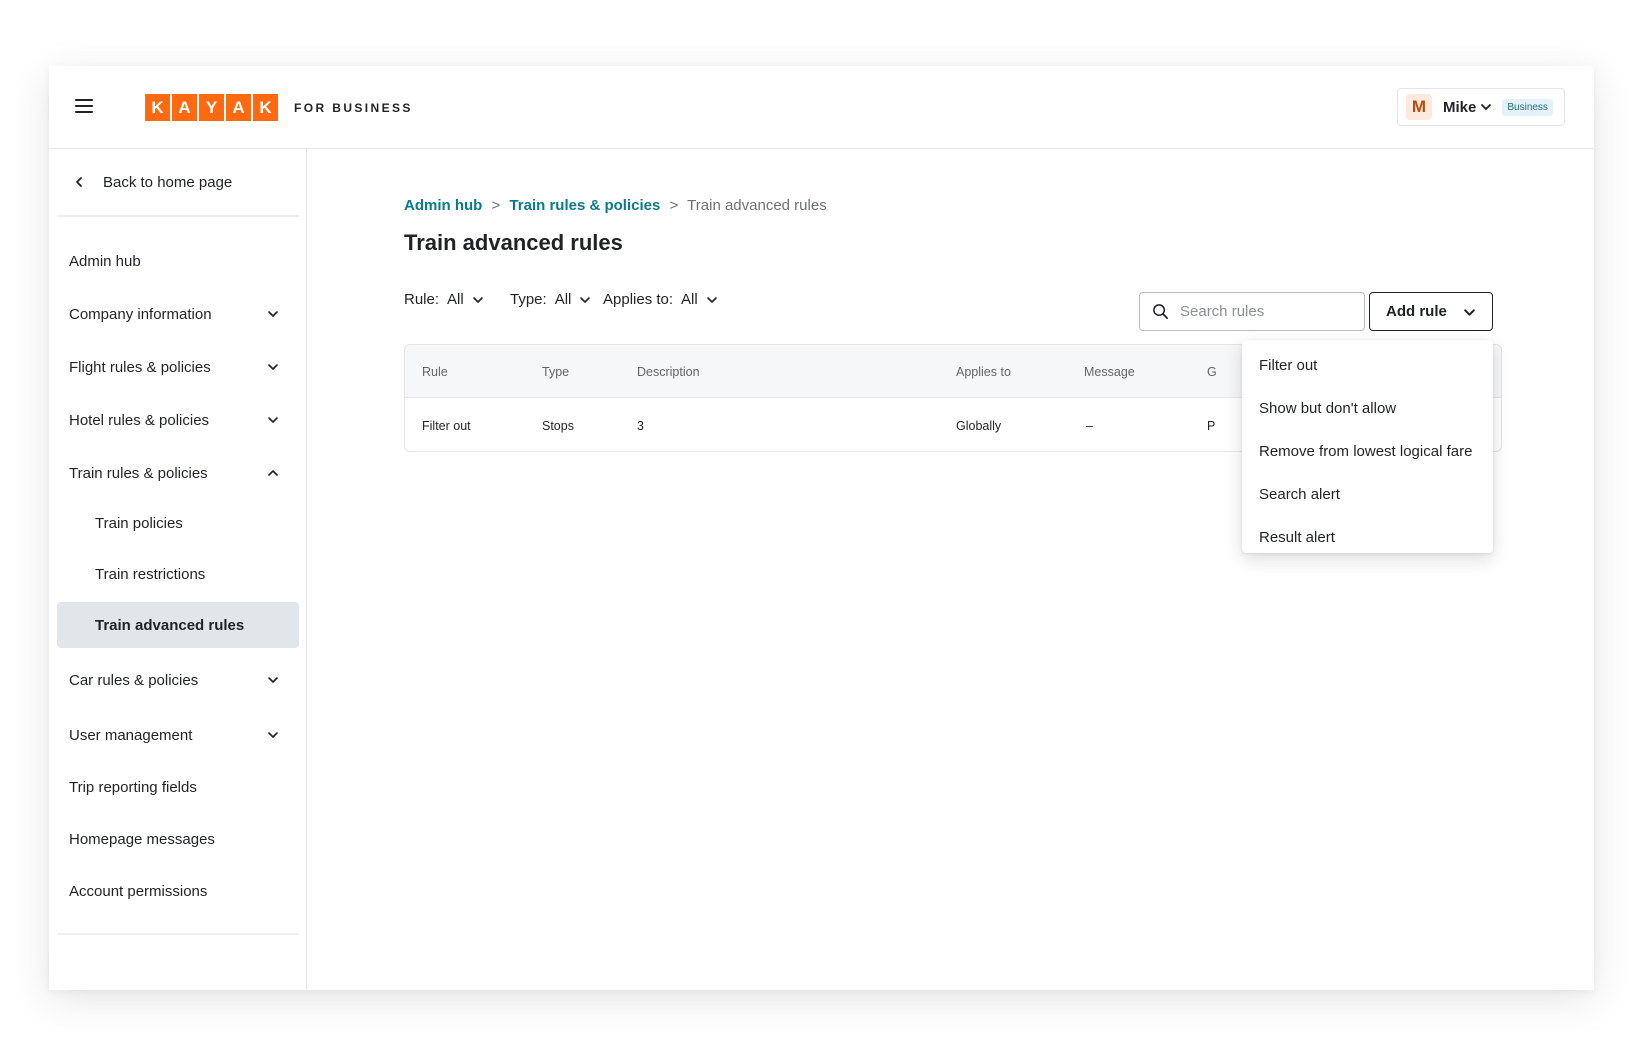  I want to click on menu-item-remove-lowest-logical-fare: Remove from lowest logical fare, so click(1367, 451).